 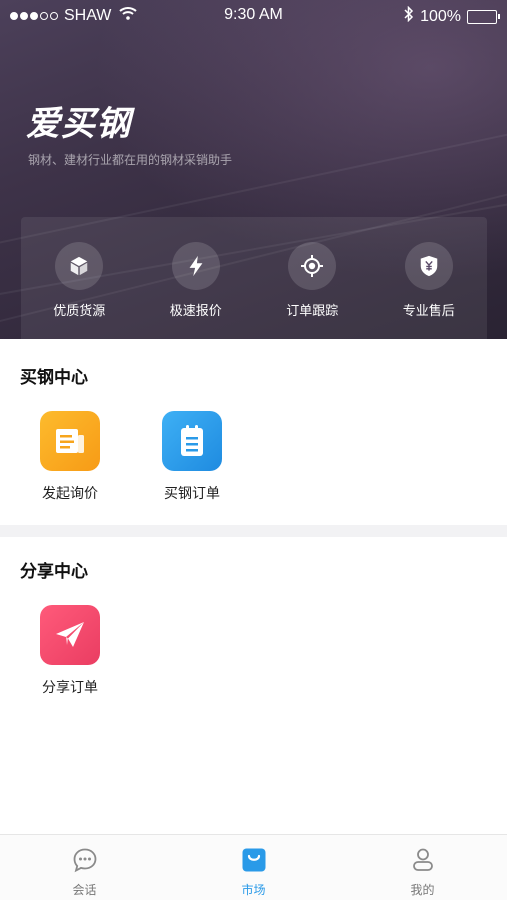 I want to click on battery-icon, so click(x=483, y=16).